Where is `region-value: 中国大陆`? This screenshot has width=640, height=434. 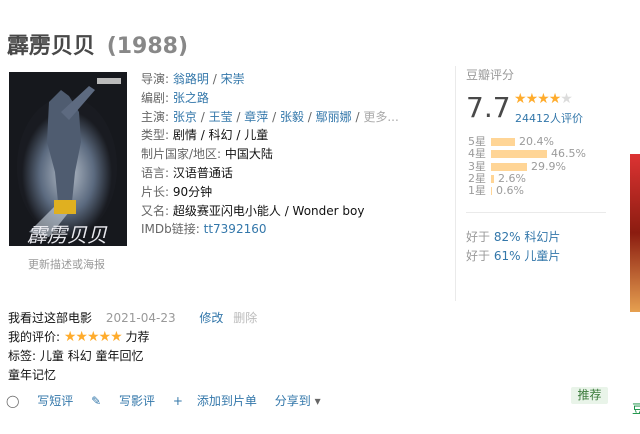 region-value: 中国大陆 is located at coordinates (248, 154).